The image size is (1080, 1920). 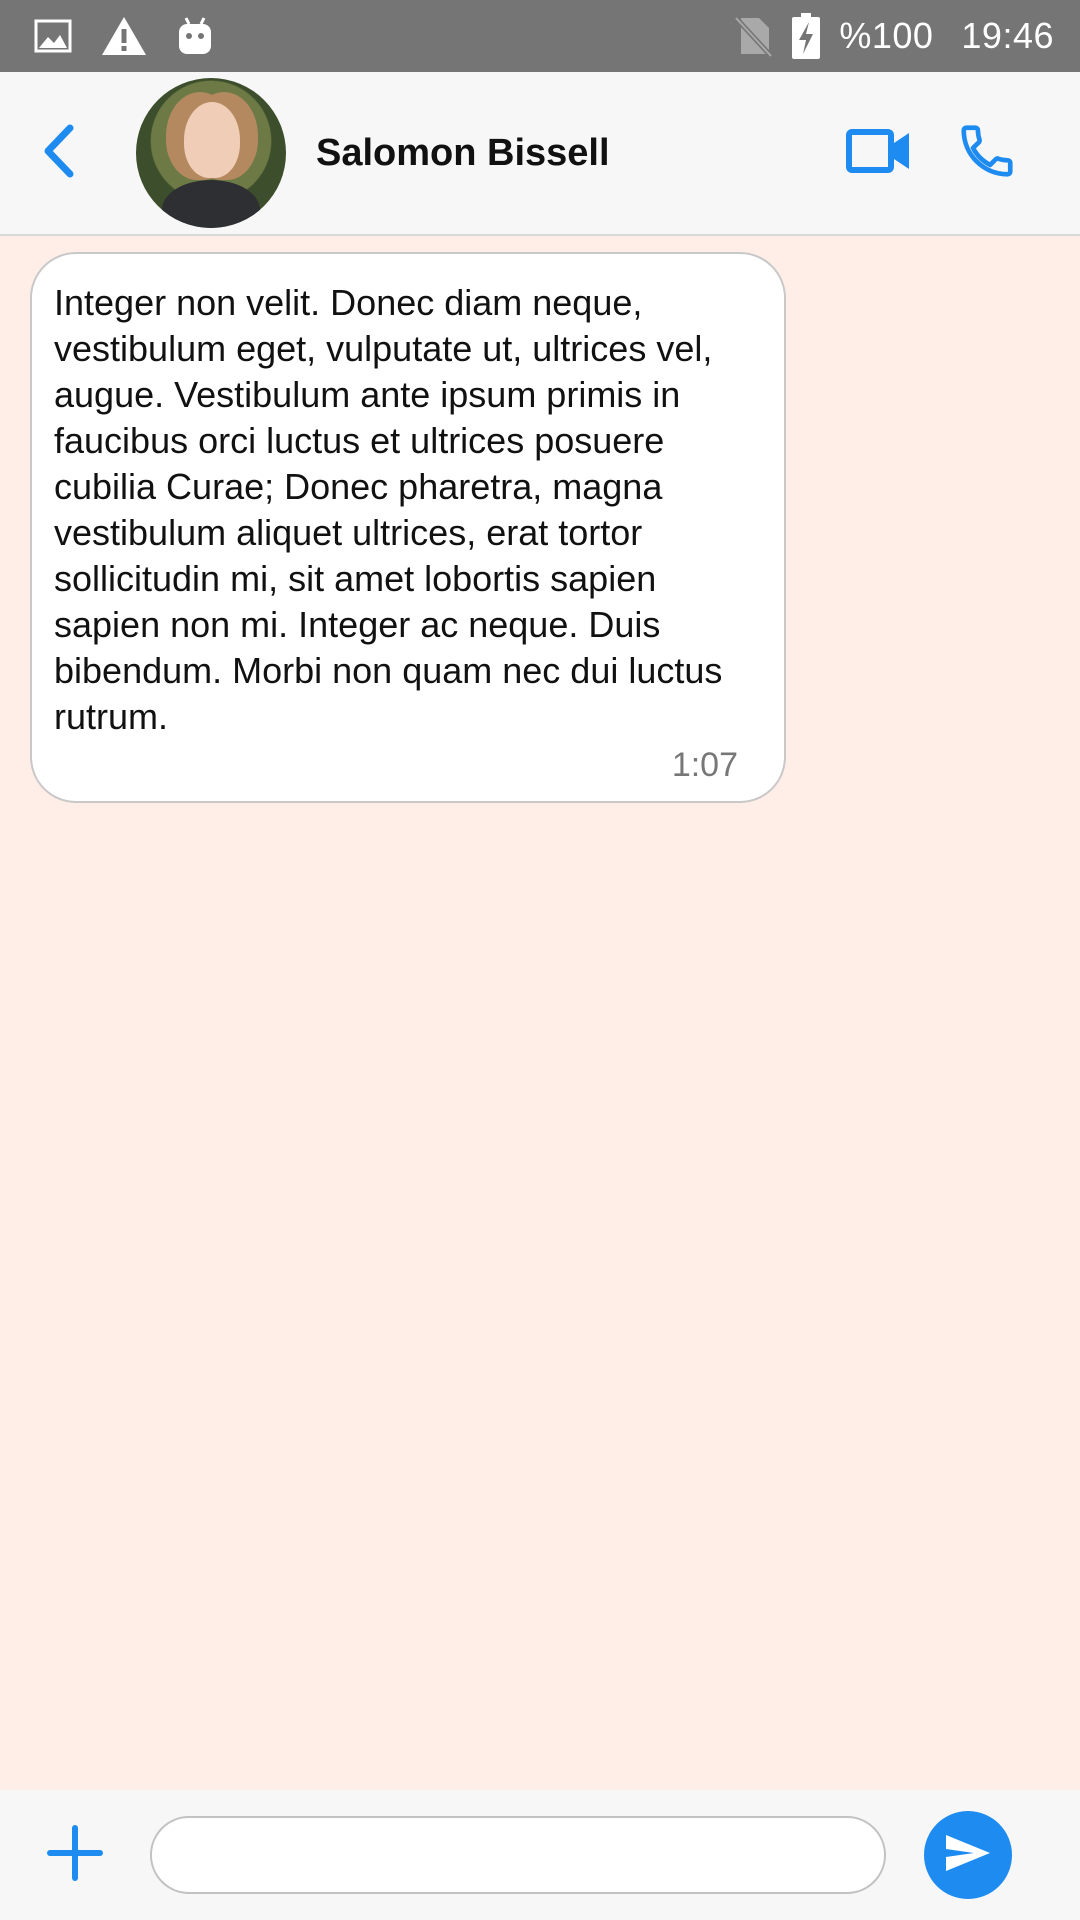 I want to click on plus-icon, so click(x=75, y=1855).